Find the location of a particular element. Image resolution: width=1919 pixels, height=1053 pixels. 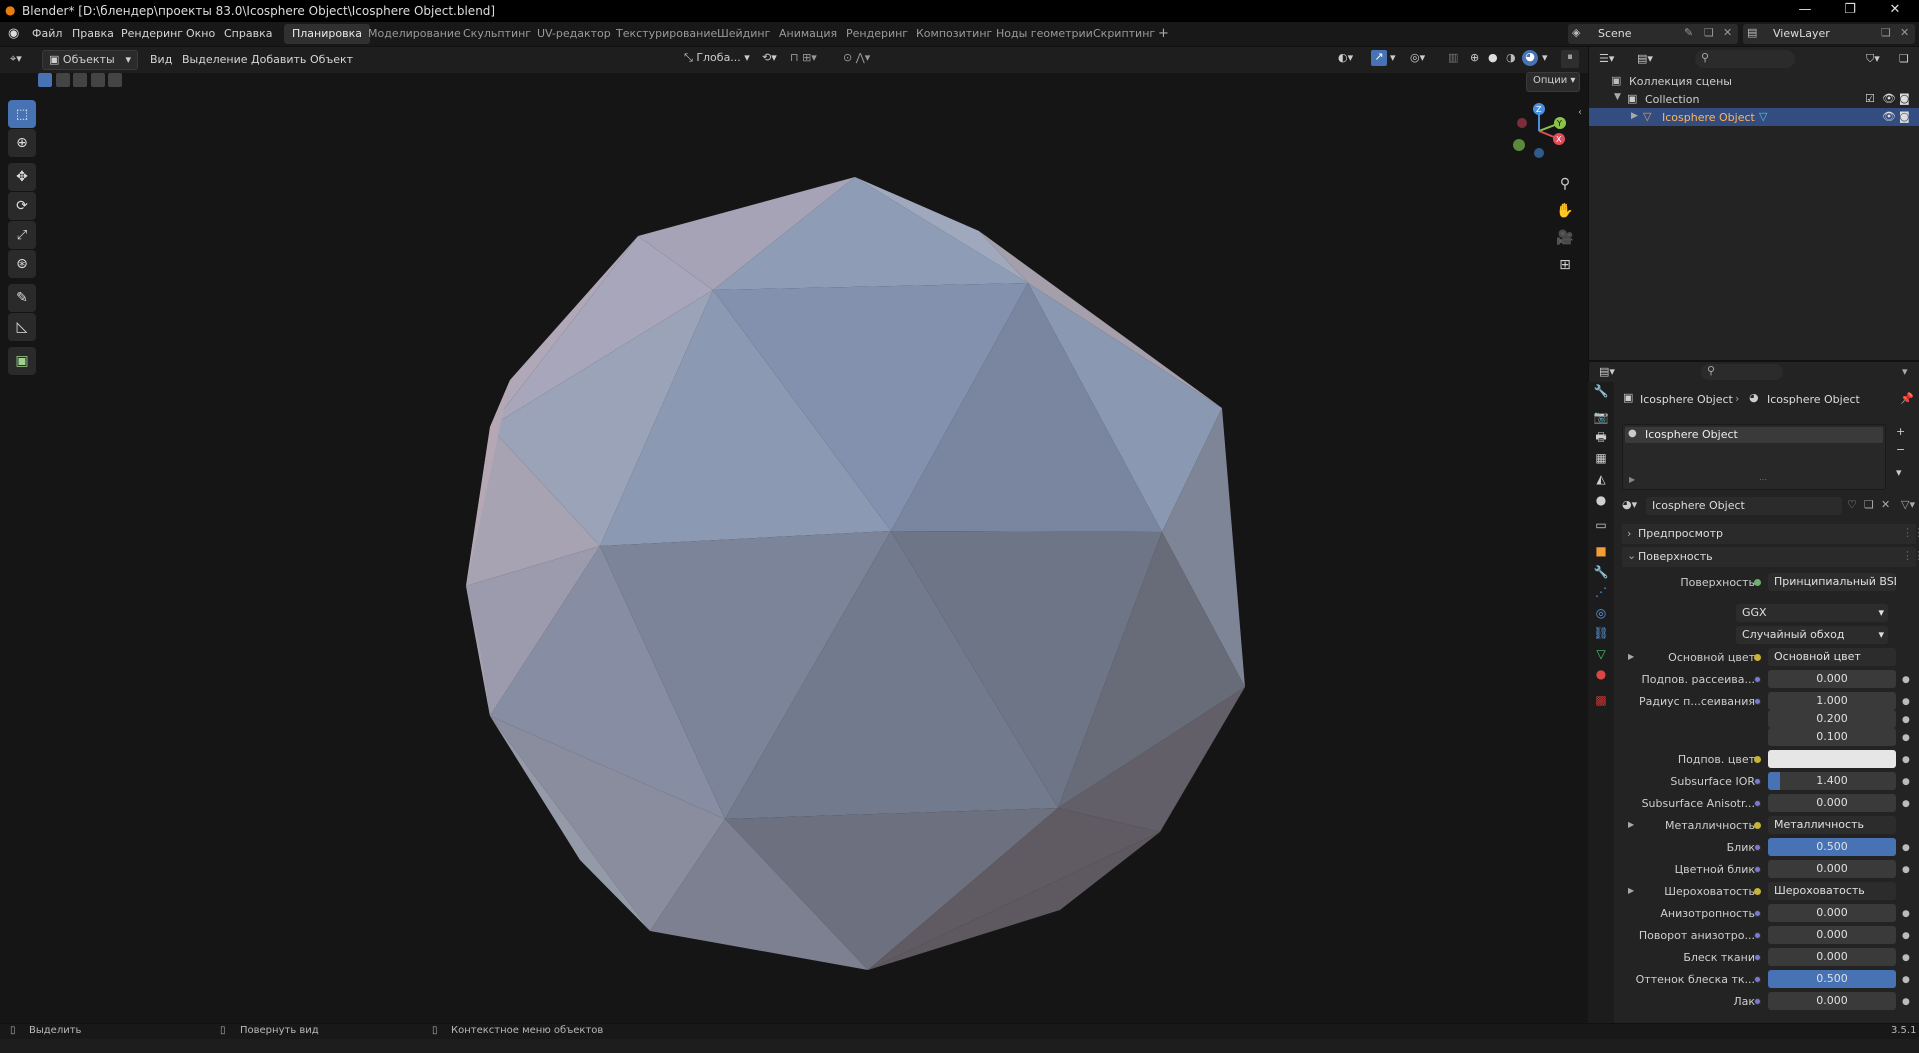

proportional-edit-icon: ⊙ ⋀▾ is located at coordinates (856, 57).